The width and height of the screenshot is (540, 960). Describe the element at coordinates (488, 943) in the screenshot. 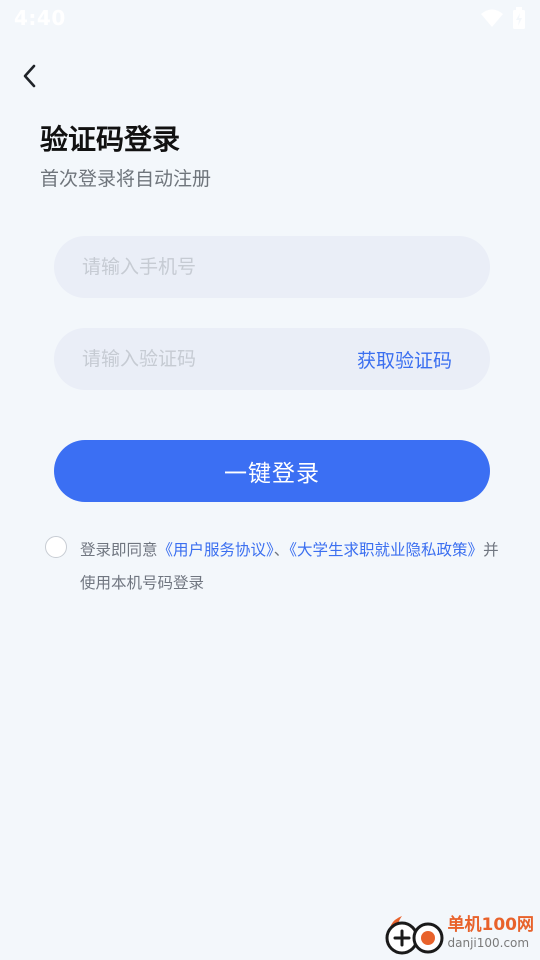

I see `watermark-url: danji100.com` at that location.